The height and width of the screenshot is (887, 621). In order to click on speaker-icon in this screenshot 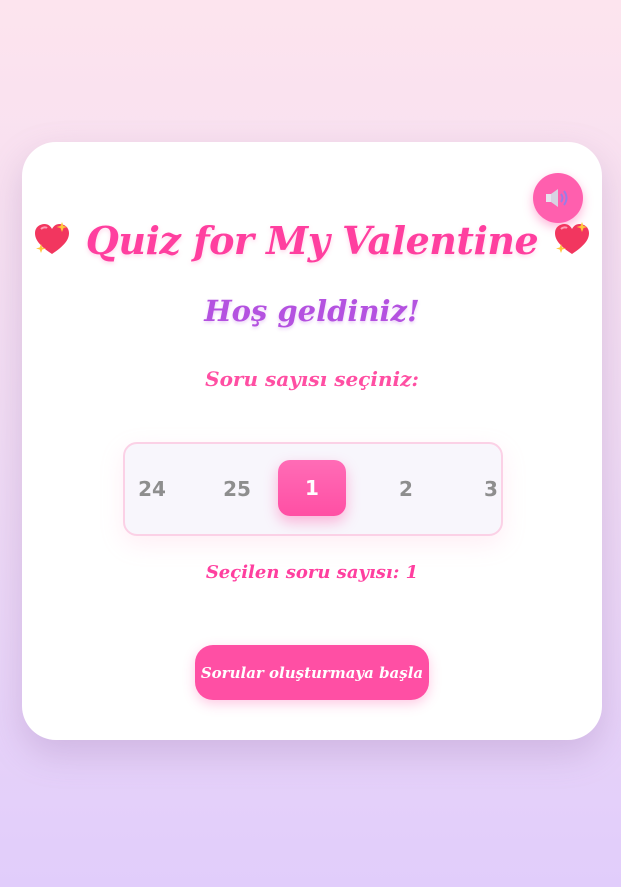, I will do `click(557, 198)`.